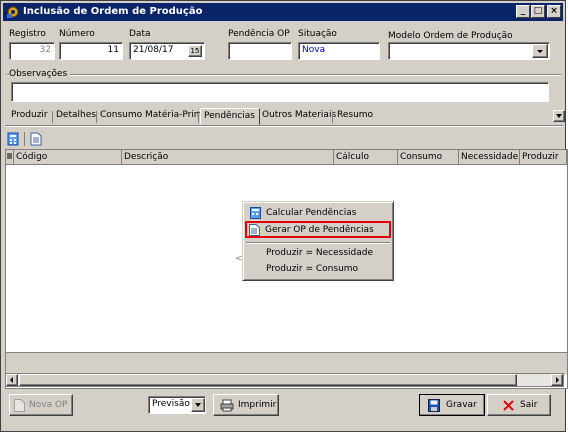 The height and width of the screenshot is (434, 568). I want to click on nova-op-label: Nova OP, so click(48, 405).